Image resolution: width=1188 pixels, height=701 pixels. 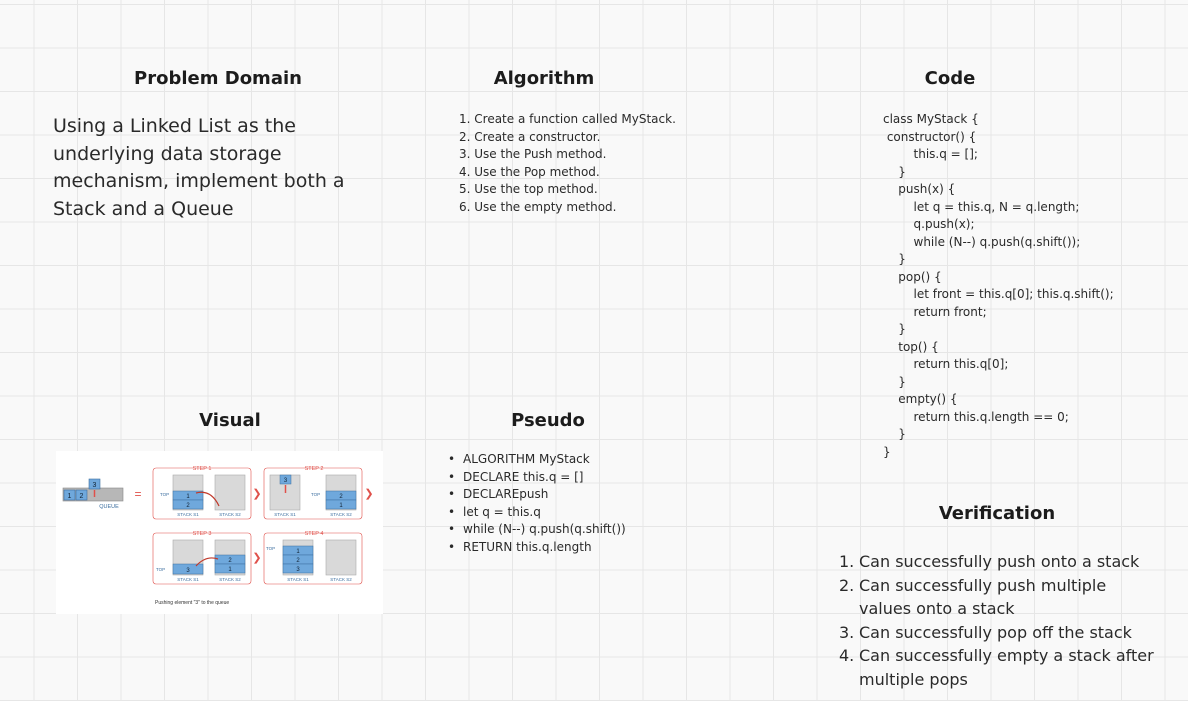 What do you see at coordinates (930, 136) in the screenshot?
I see `code-line: constructor() {` at bounding box center [930, 136].